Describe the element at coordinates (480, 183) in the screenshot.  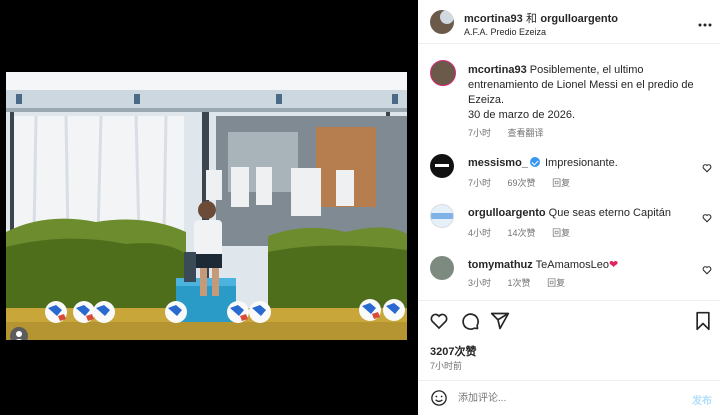
I see `comment-time: 7小时` at that location.